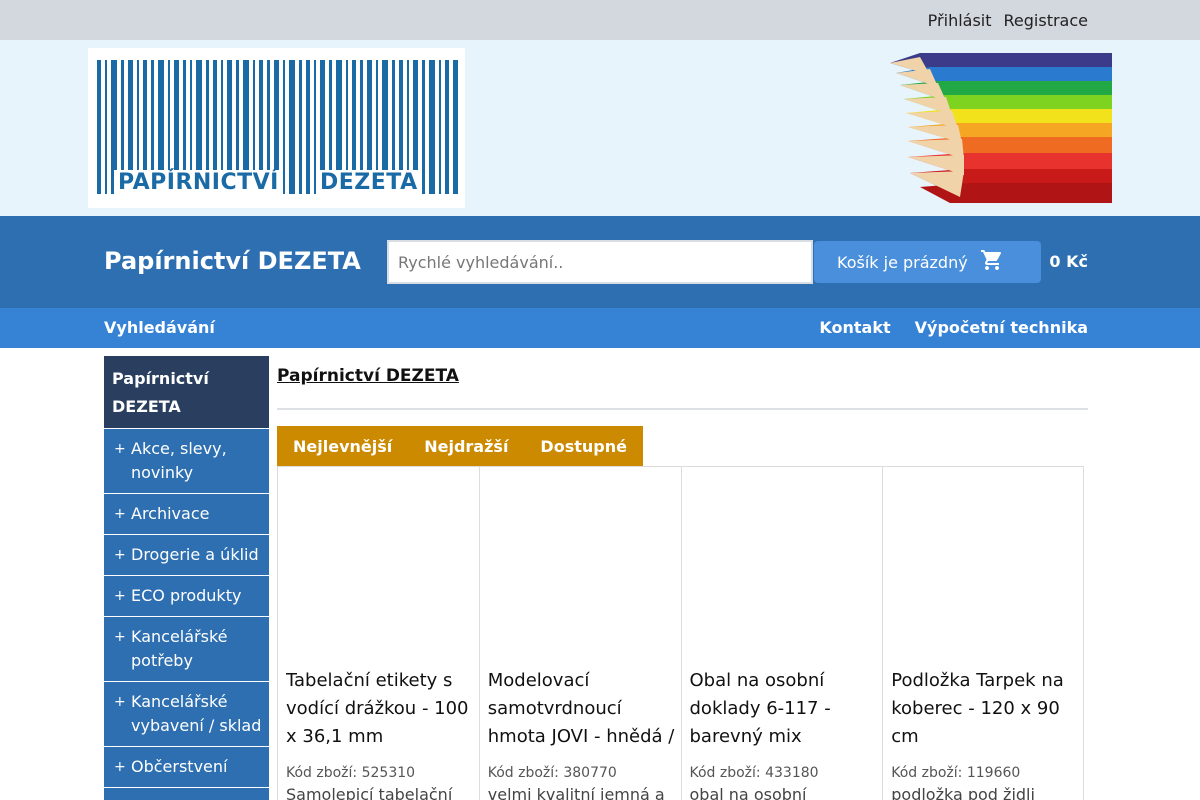 The width and height of the screenshot is (1200, 800). Describe the element at coordinates (351, 773) in the screenshot. I see `product-code: Kód zboží: 525310` at that location.